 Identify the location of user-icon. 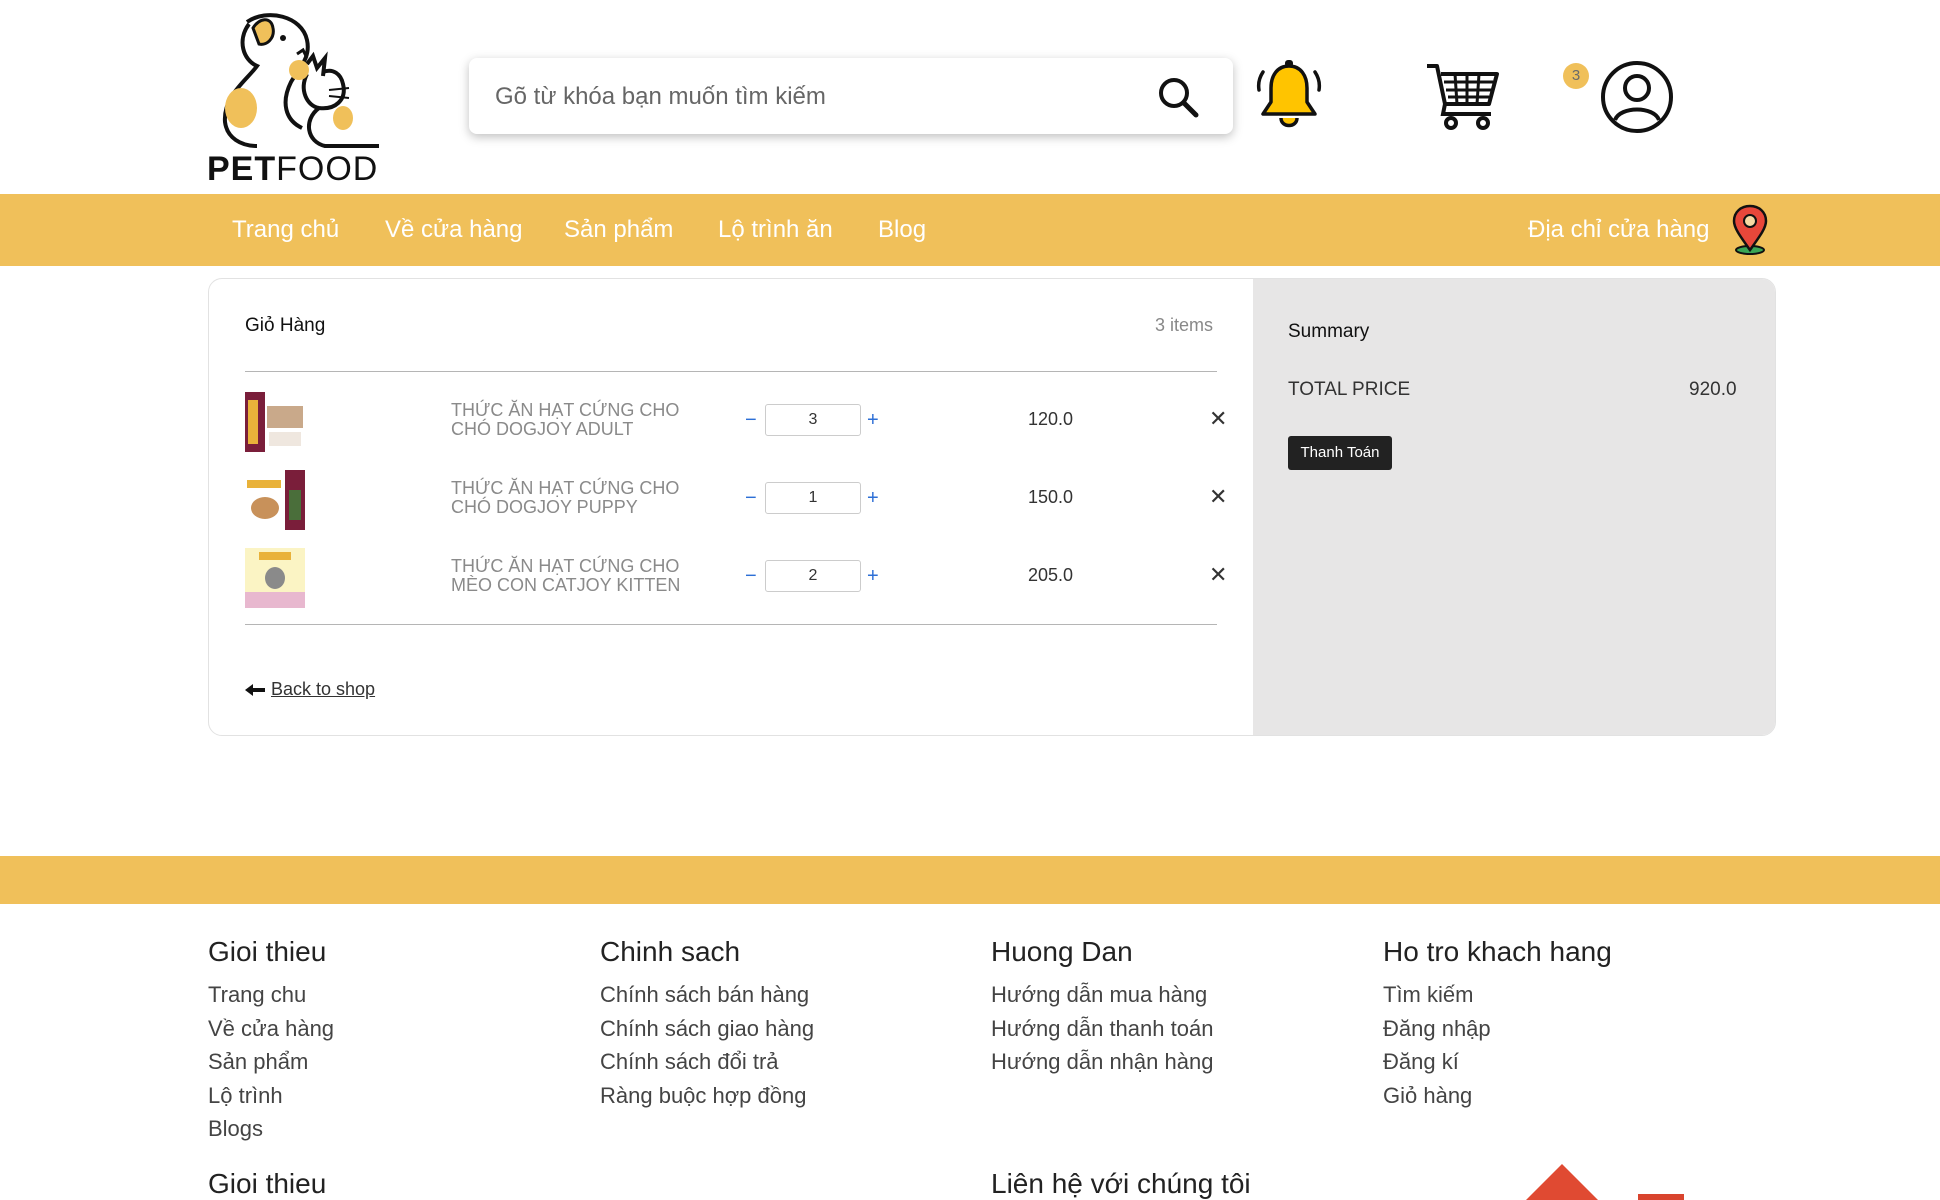
(1637, 97).